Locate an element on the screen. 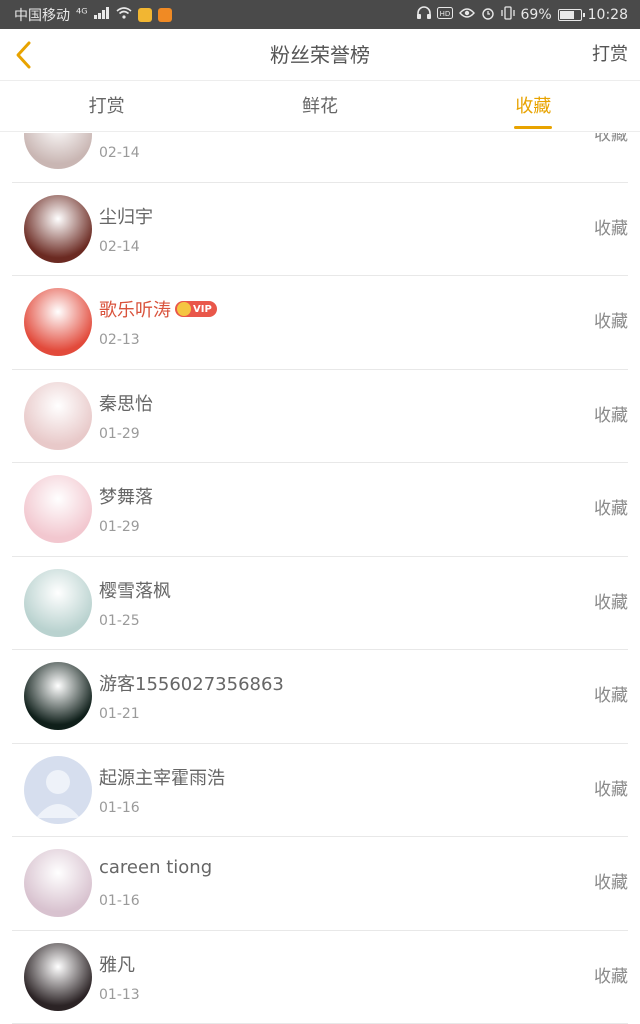 The width and height of the screenshot is (640, 1024). fan-name-text: 游客1556027356863 is located at coordinates (191, 684).